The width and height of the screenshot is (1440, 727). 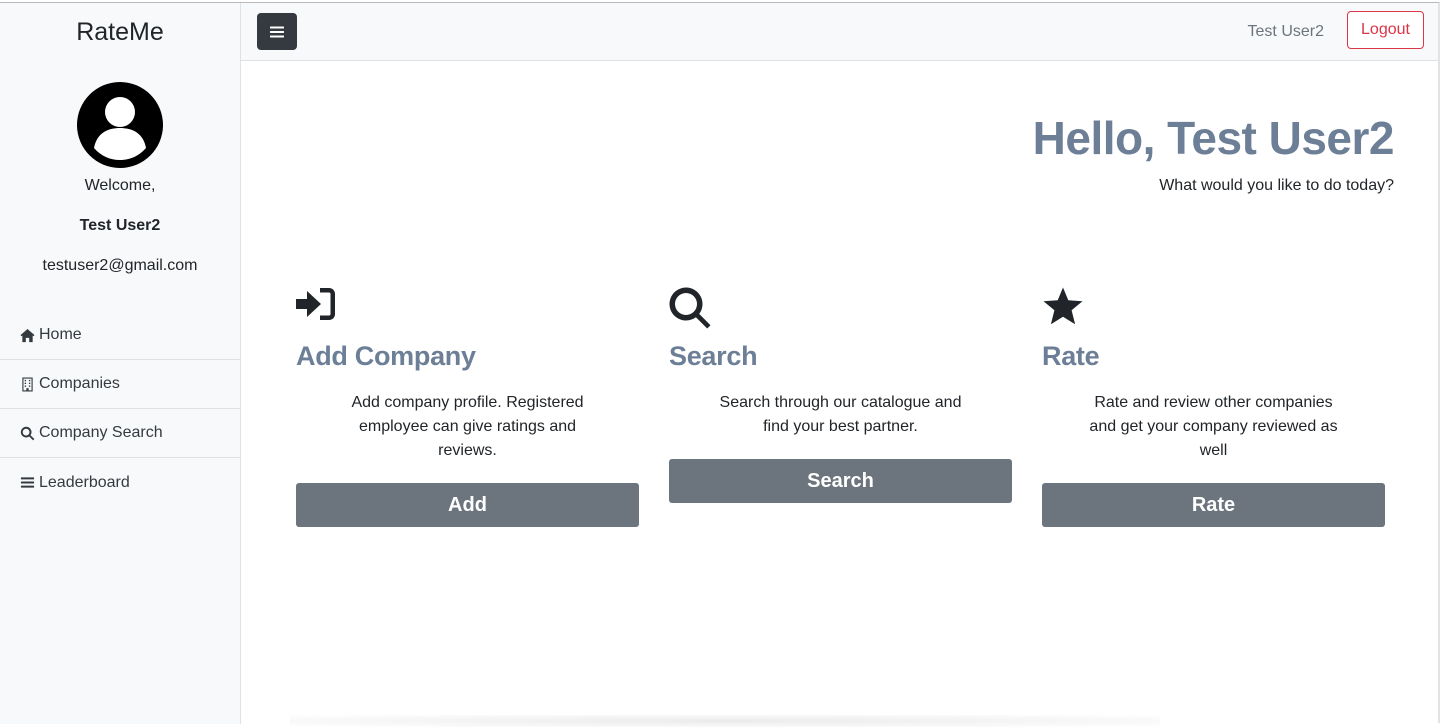 I want to click on page-subtitle: What would you like to do today?, so click(x=1276, y=185).